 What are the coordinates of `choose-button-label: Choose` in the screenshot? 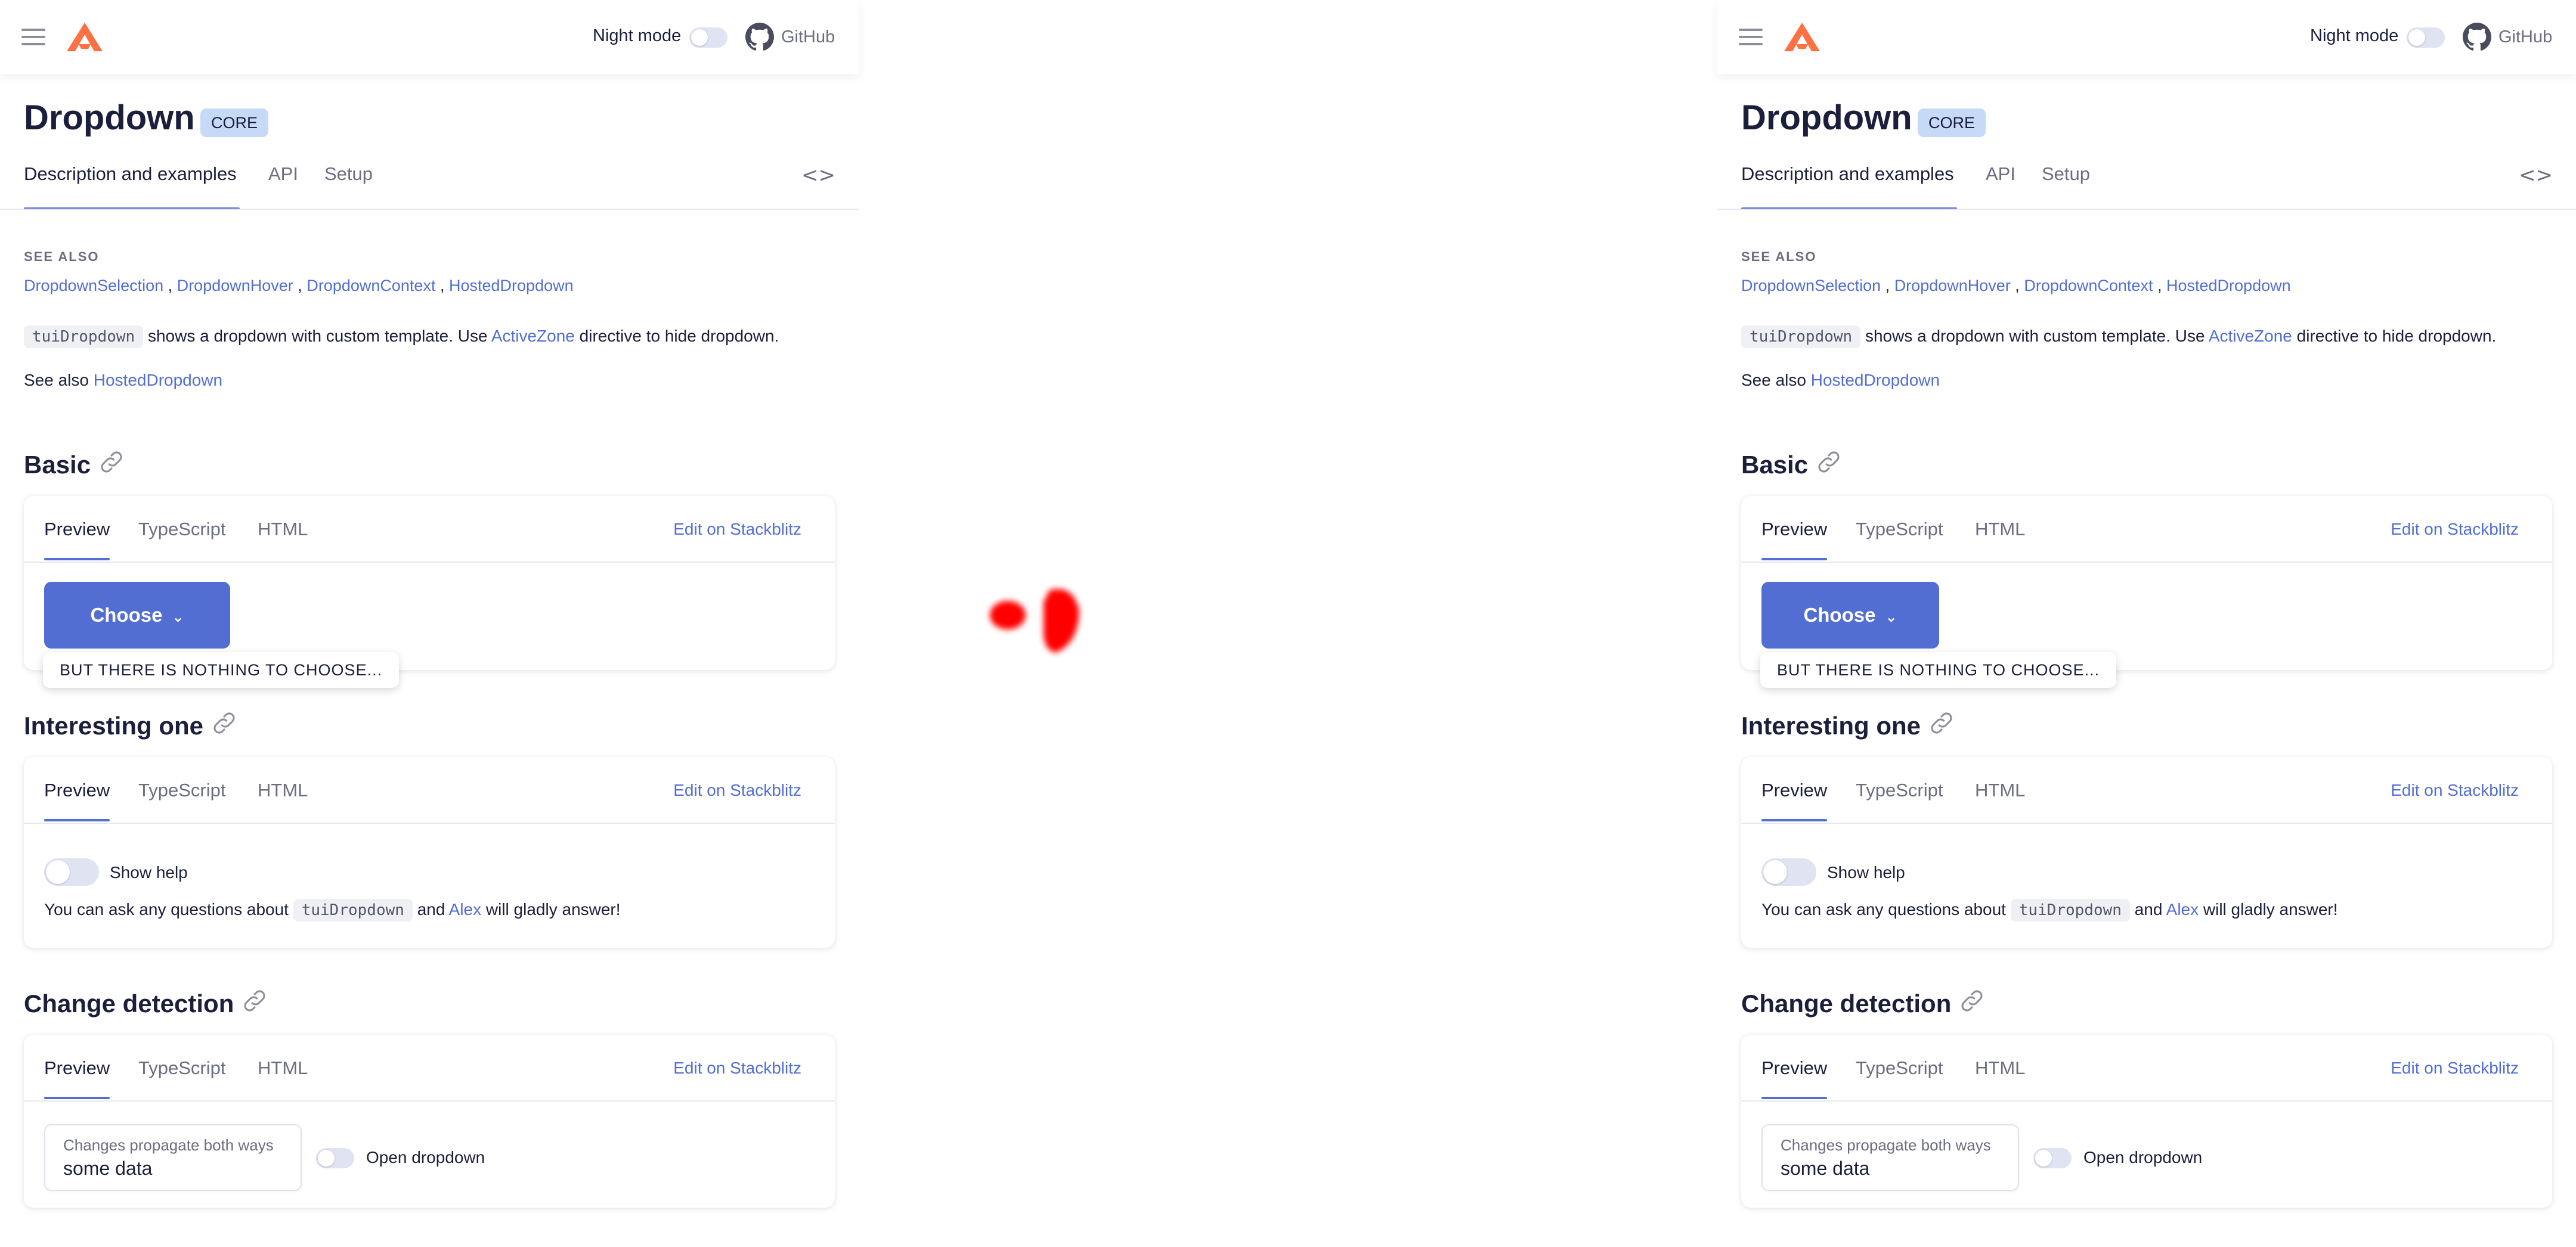 It's located at (126, 615).